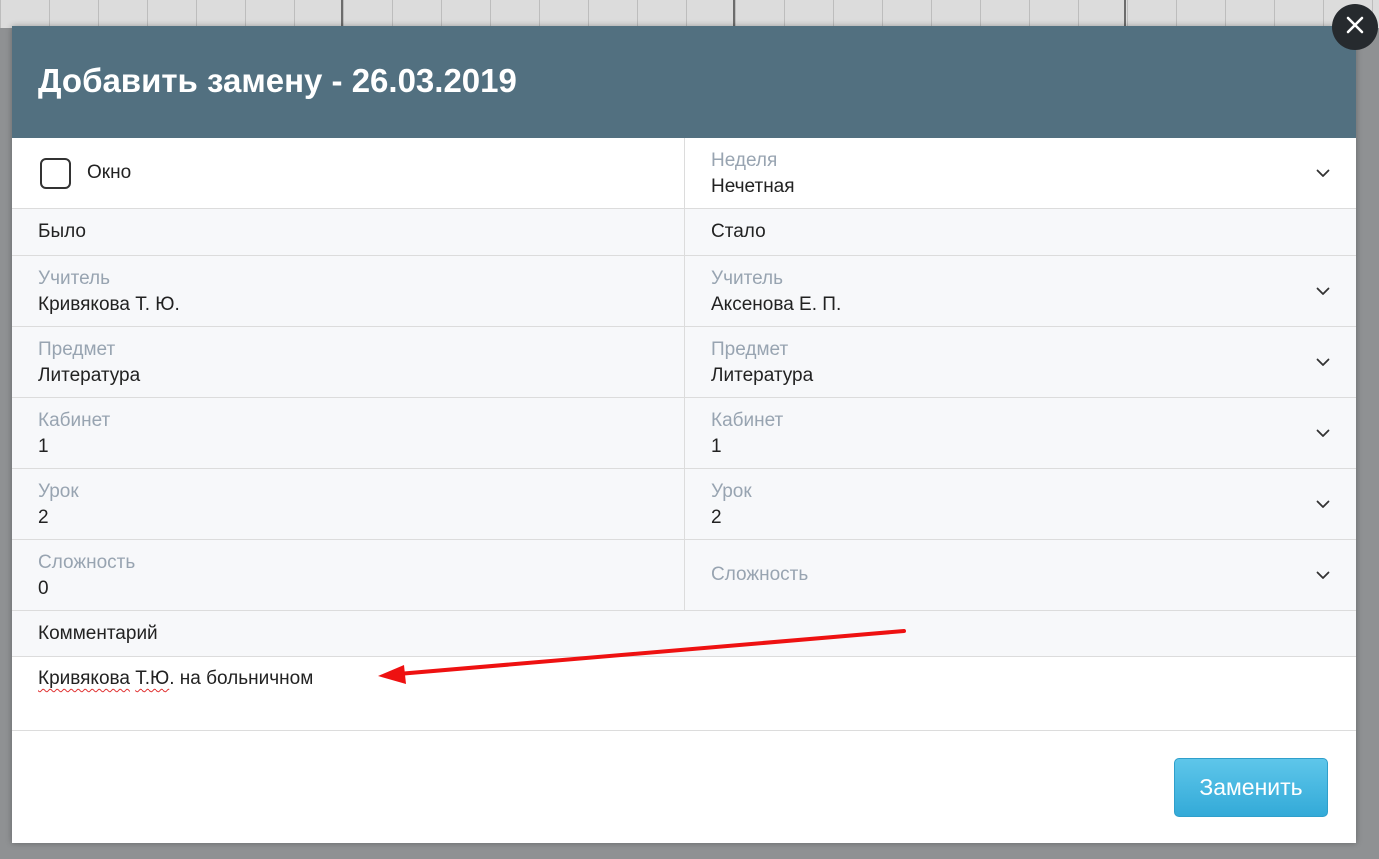 Image resolution: width=1379 pixels, height=859 pixels. Describe the element at coordinates (58, 491) in the screenshot. I see `was-lesson-label: Урок` at that location.